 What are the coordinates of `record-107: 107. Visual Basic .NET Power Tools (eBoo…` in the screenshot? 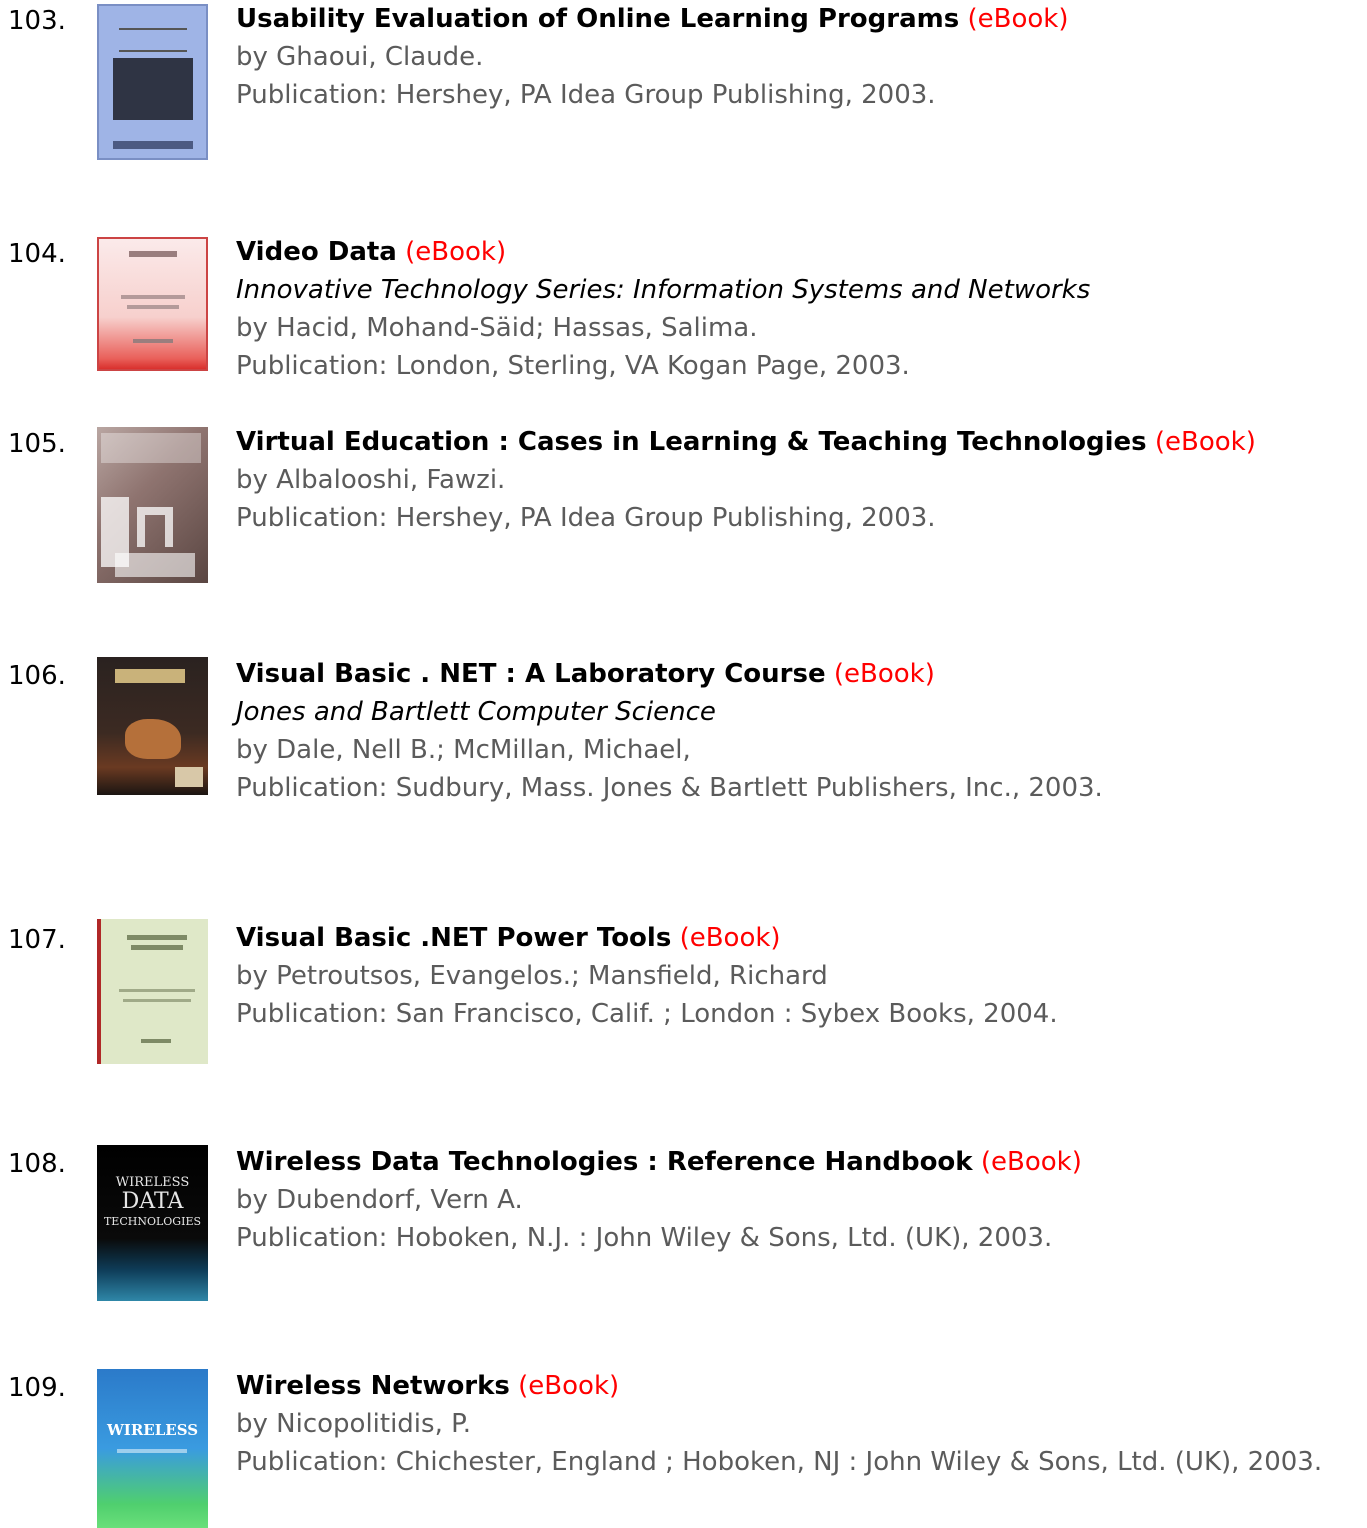 It's located at (683, 1004).